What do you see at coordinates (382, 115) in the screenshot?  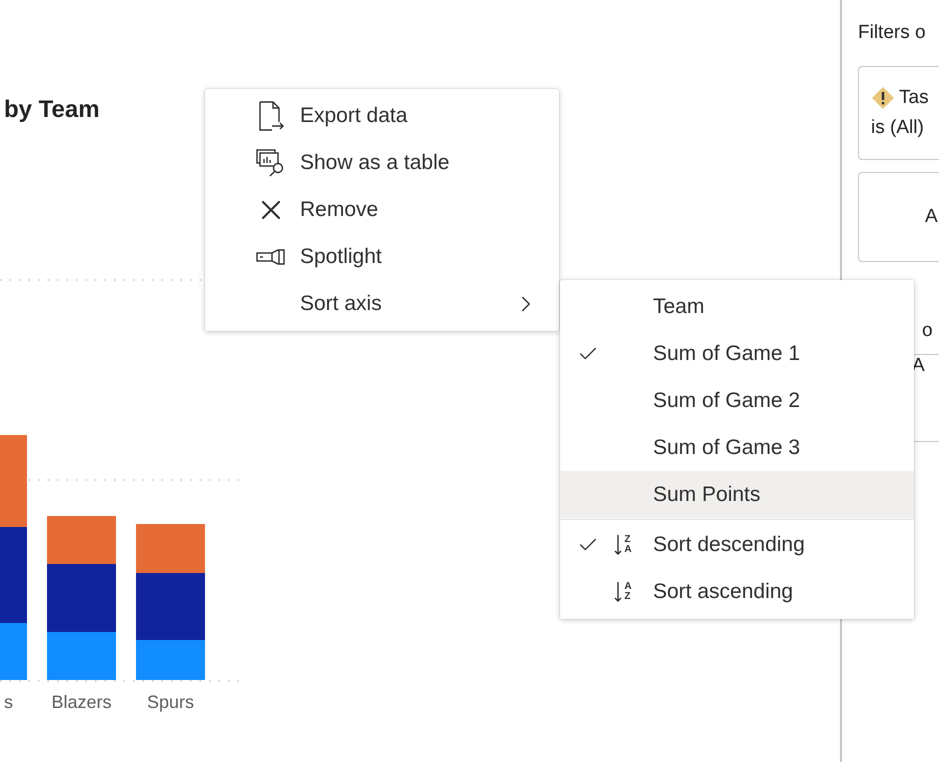 I see `menu-item: Export data` at bounding box center [382, 115].